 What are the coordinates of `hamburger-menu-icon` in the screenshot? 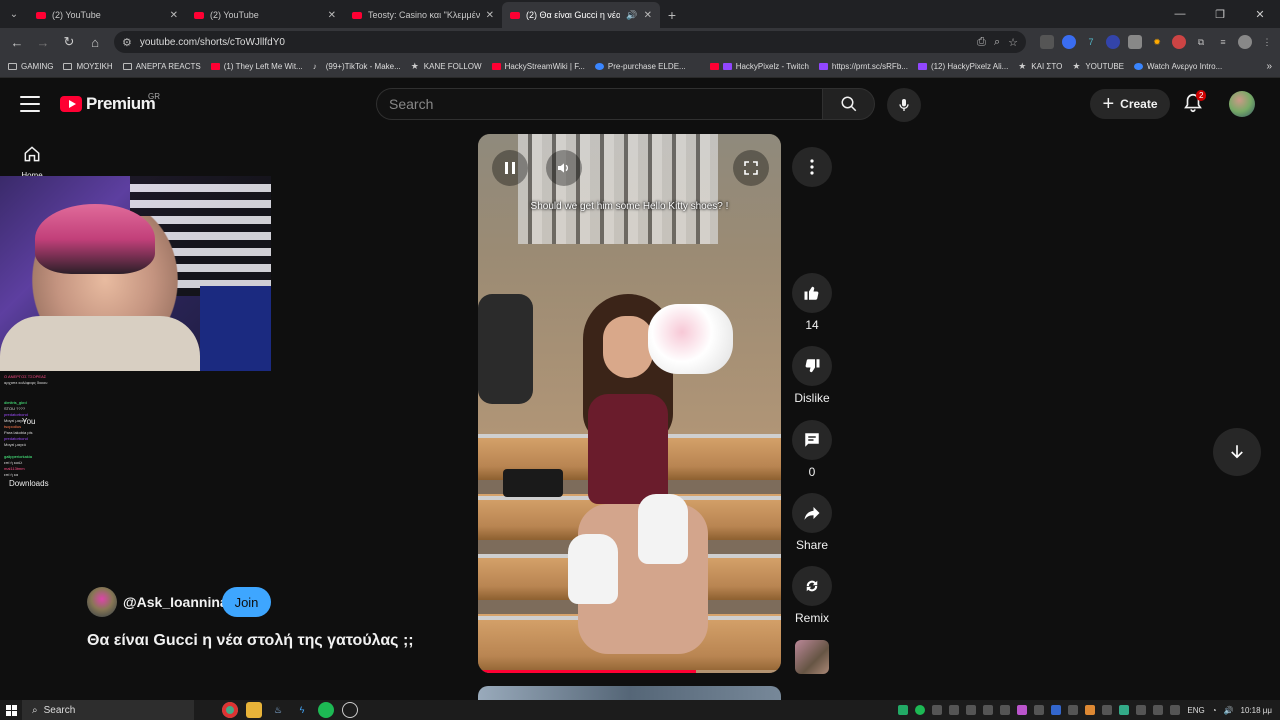 It's located at (30, 104).